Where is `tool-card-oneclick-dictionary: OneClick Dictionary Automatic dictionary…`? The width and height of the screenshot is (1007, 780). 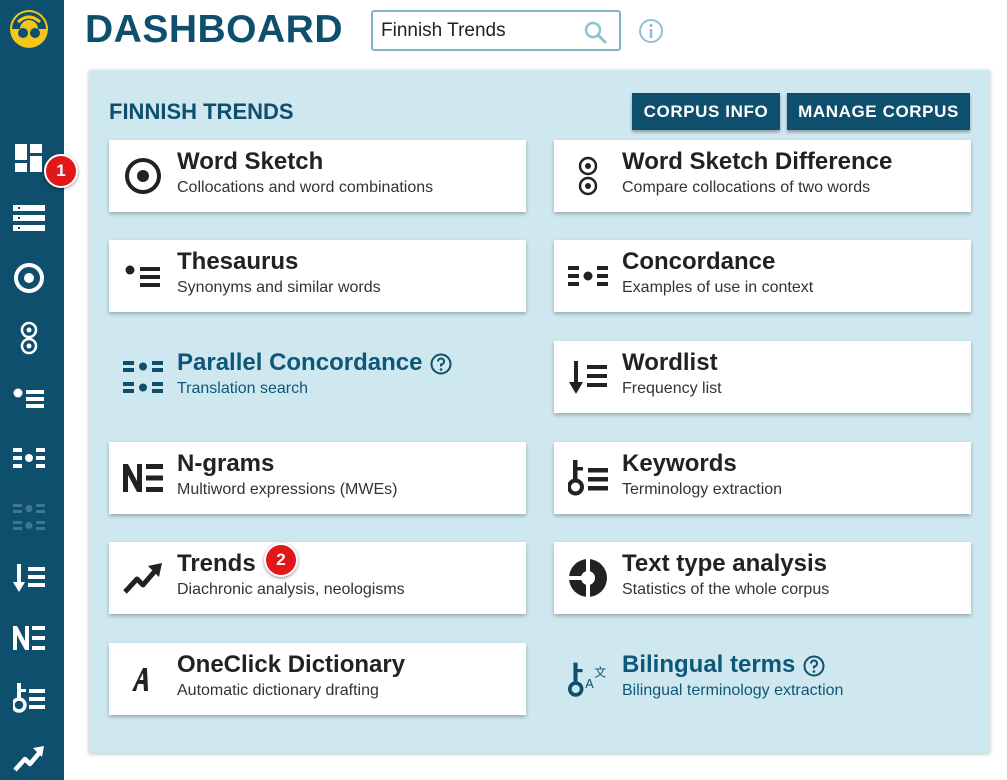
tool-card-oneclick-dictionary: OneClick Dictionary Automatic dictionary… is located at coordinates (317, 679).